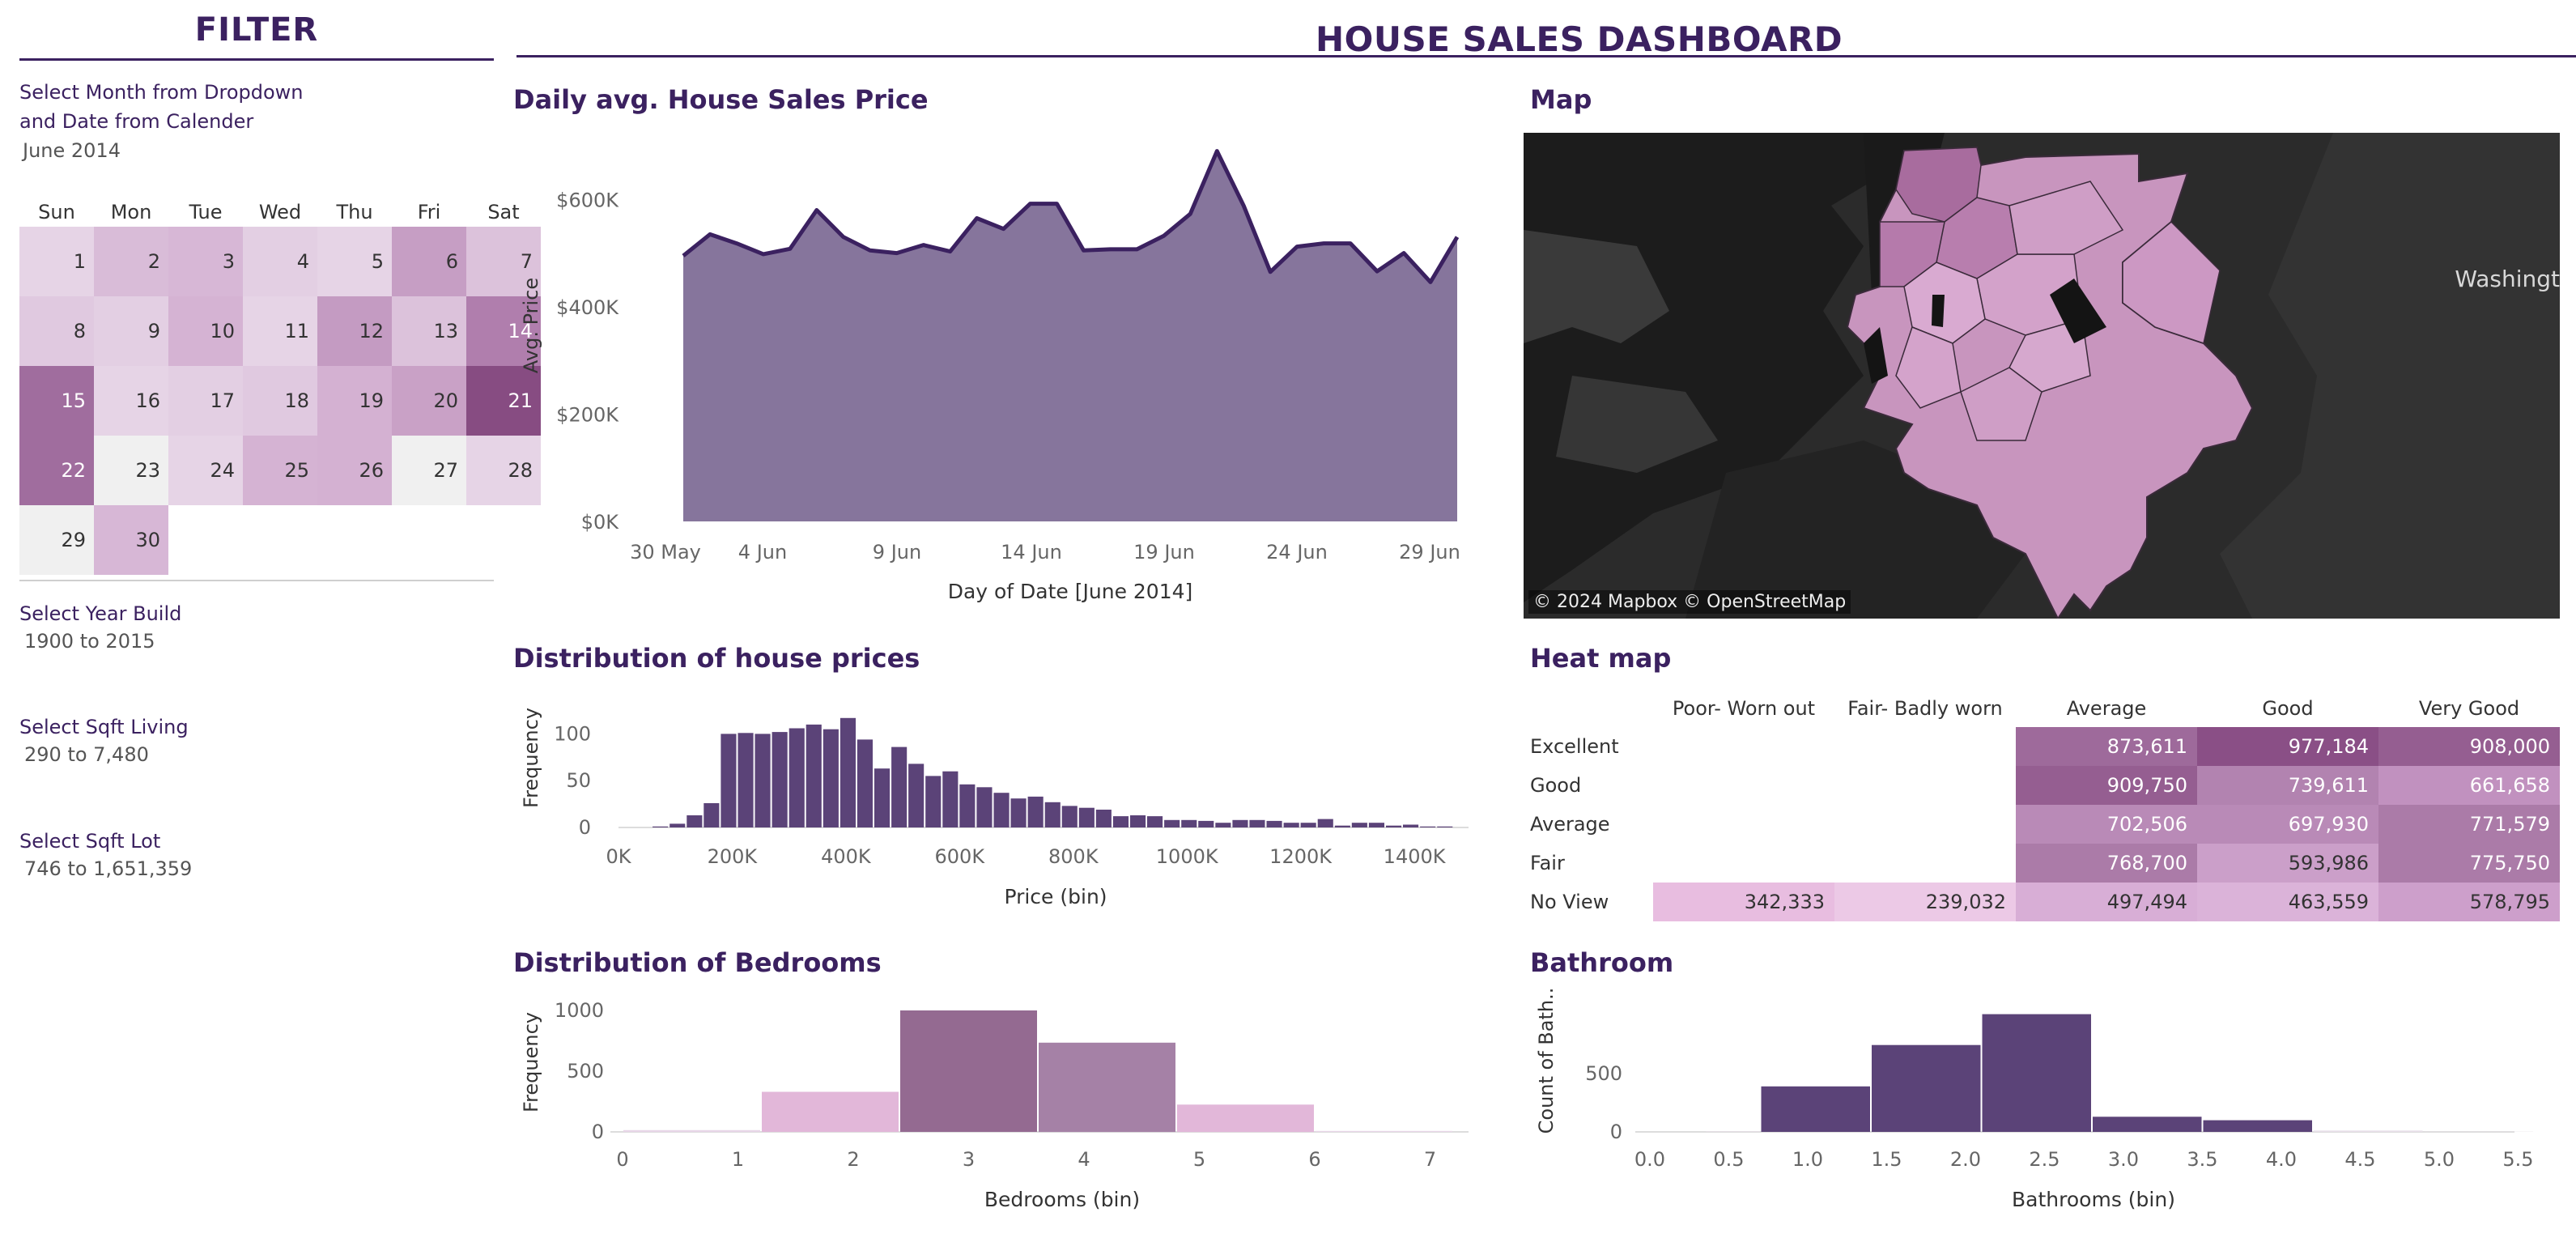  What do you see at coordinates (2106, 746) in the screenshot?
I see `heatmap-cell: 873,611` at bounding box center [2106, 746].